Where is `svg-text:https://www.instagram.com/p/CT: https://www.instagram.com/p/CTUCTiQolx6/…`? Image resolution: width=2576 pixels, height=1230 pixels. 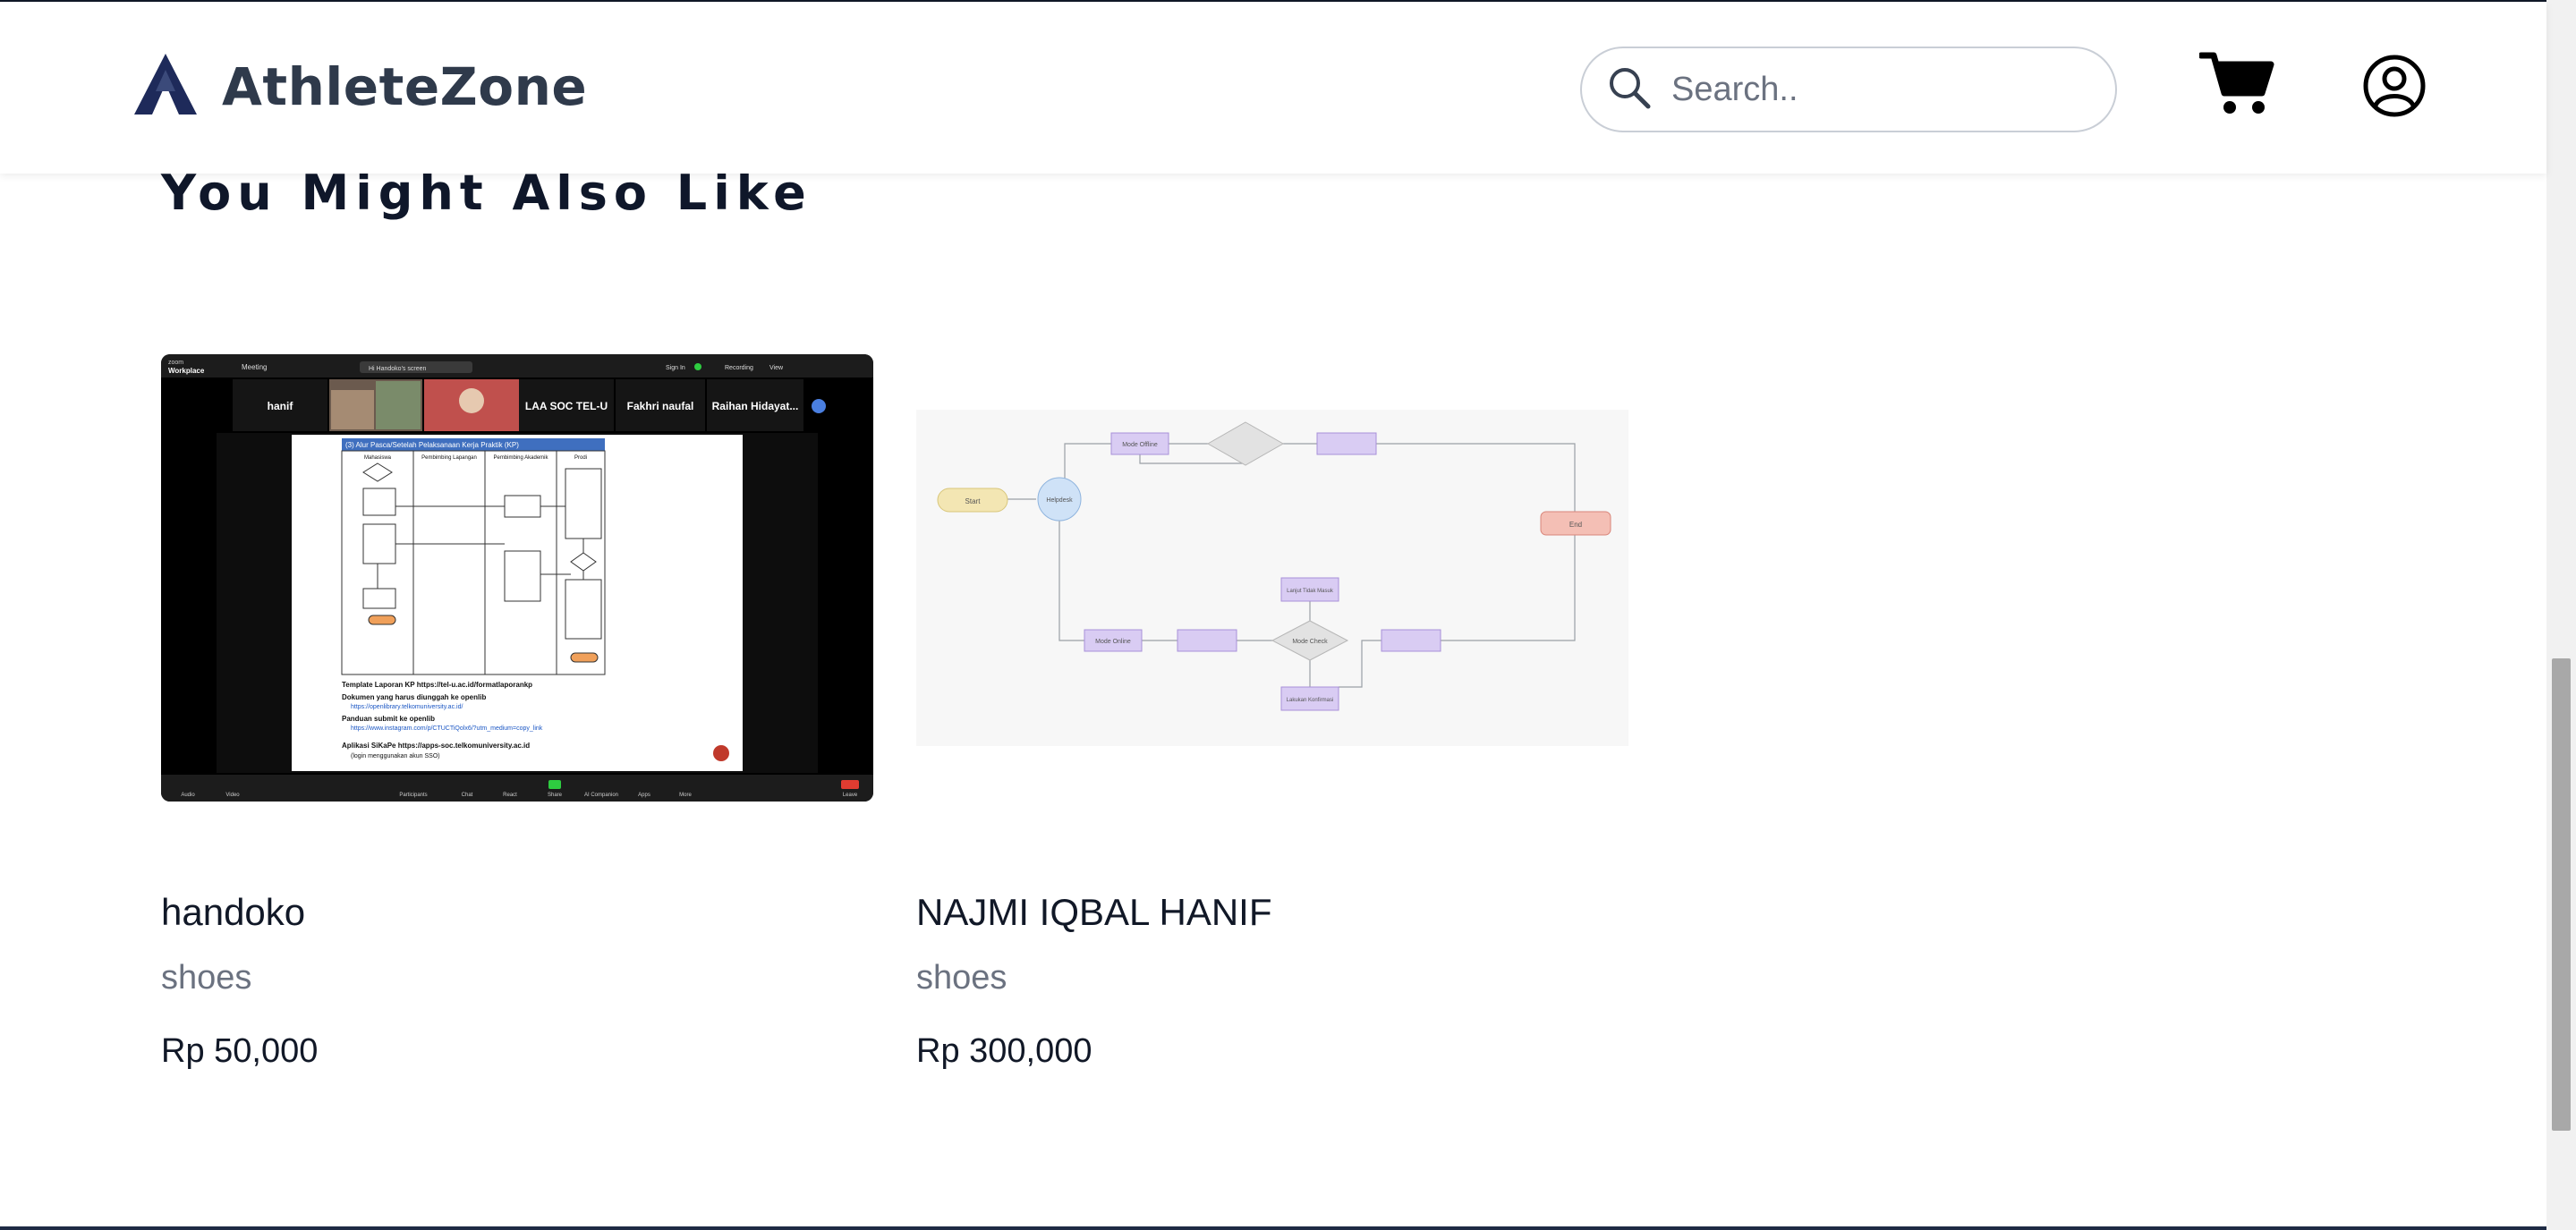
svg-text:https://www.instagram.com/p/CT: https://www.instagram.com/p/CTUCTiQolx6/… is located at coordinates (447, 728).